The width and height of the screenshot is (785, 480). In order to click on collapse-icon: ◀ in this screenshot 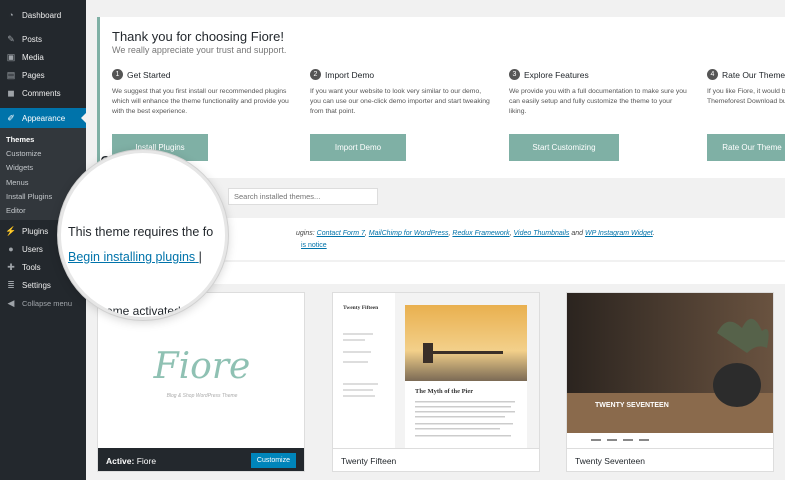, I will do `click(11, 302)`.